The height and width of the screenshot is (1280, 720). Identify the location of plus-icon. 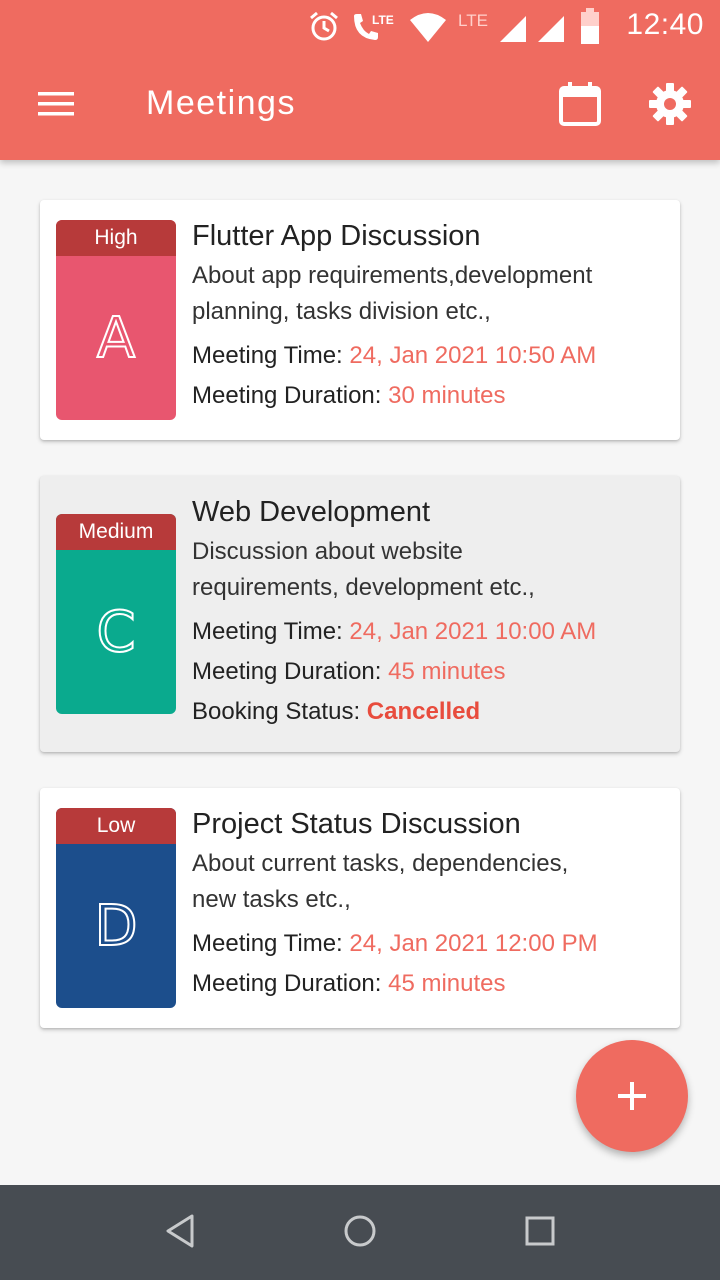
(632, 1096).